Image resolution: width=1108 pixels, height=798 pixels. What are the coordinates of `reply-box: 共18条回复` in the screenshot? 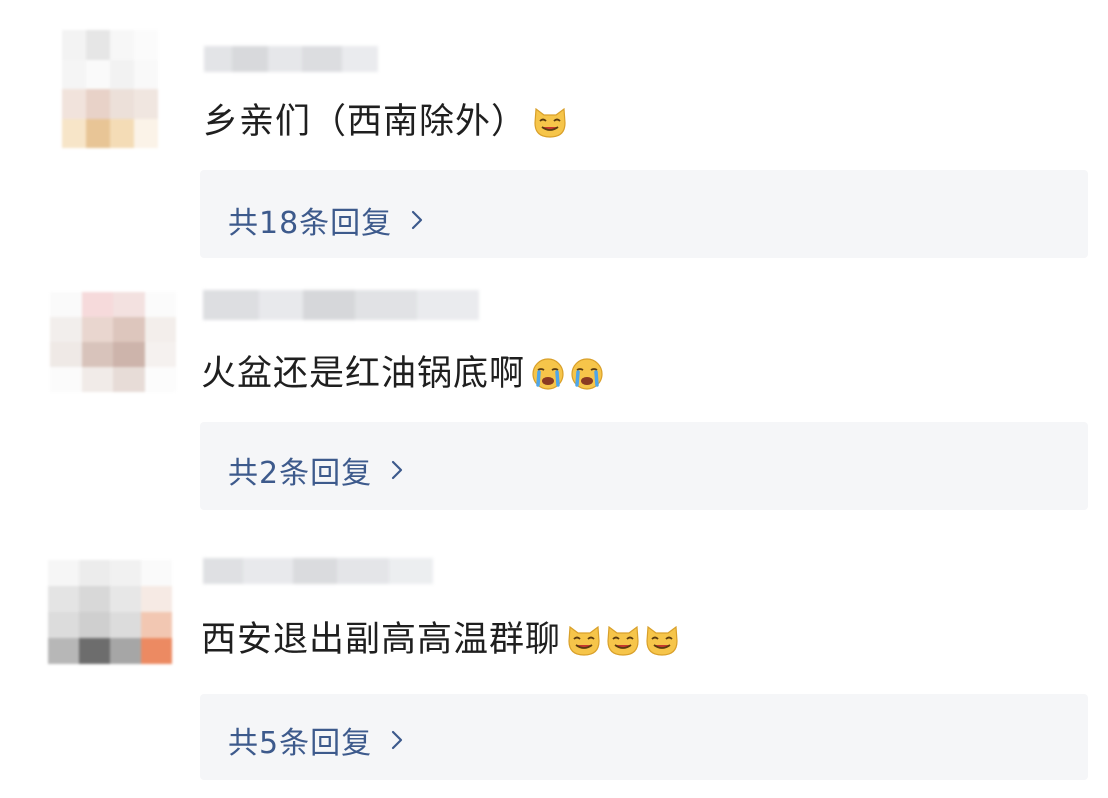 It's located at (644, 214).